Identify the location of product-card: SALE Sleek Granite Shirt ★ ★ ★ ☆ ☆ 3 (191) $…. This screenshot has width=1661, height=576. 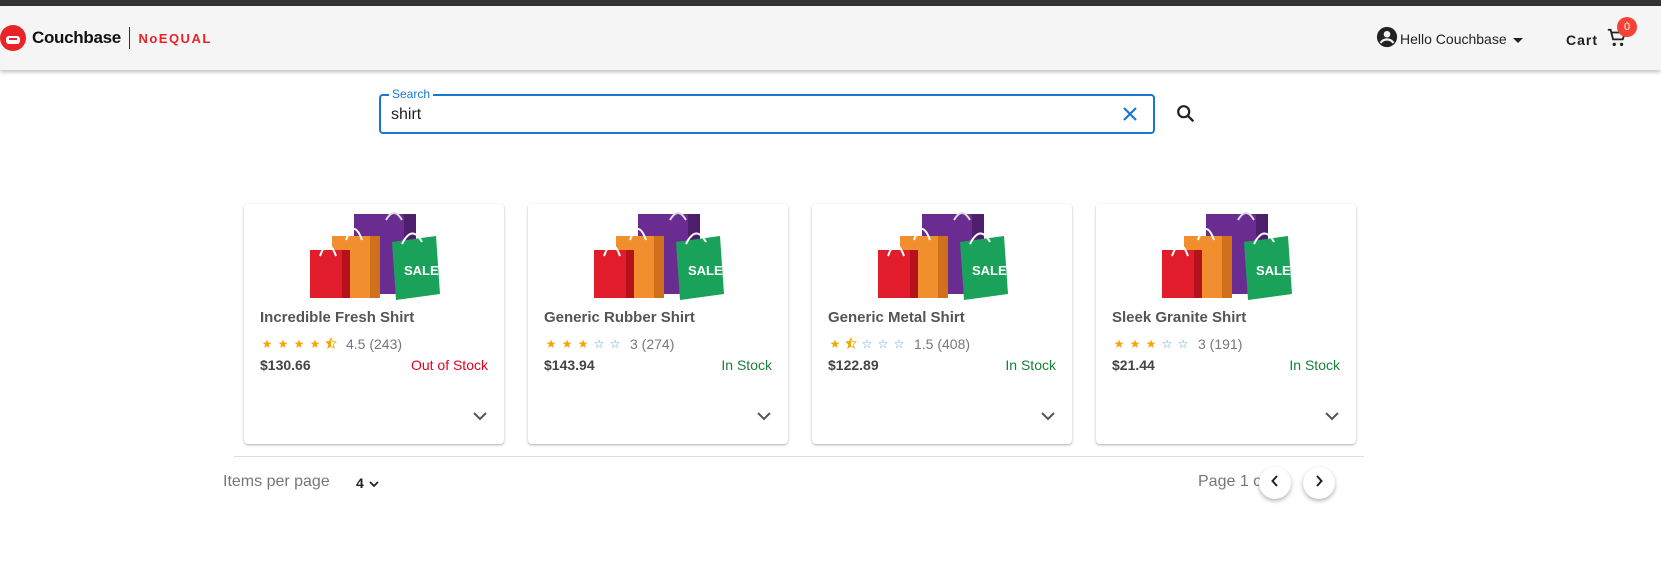
(1226, 324).